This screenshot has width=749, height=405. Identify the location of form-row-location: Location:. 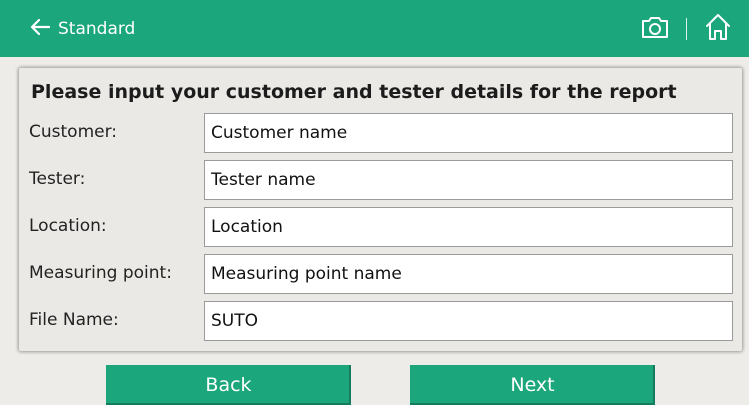
(380, 227).